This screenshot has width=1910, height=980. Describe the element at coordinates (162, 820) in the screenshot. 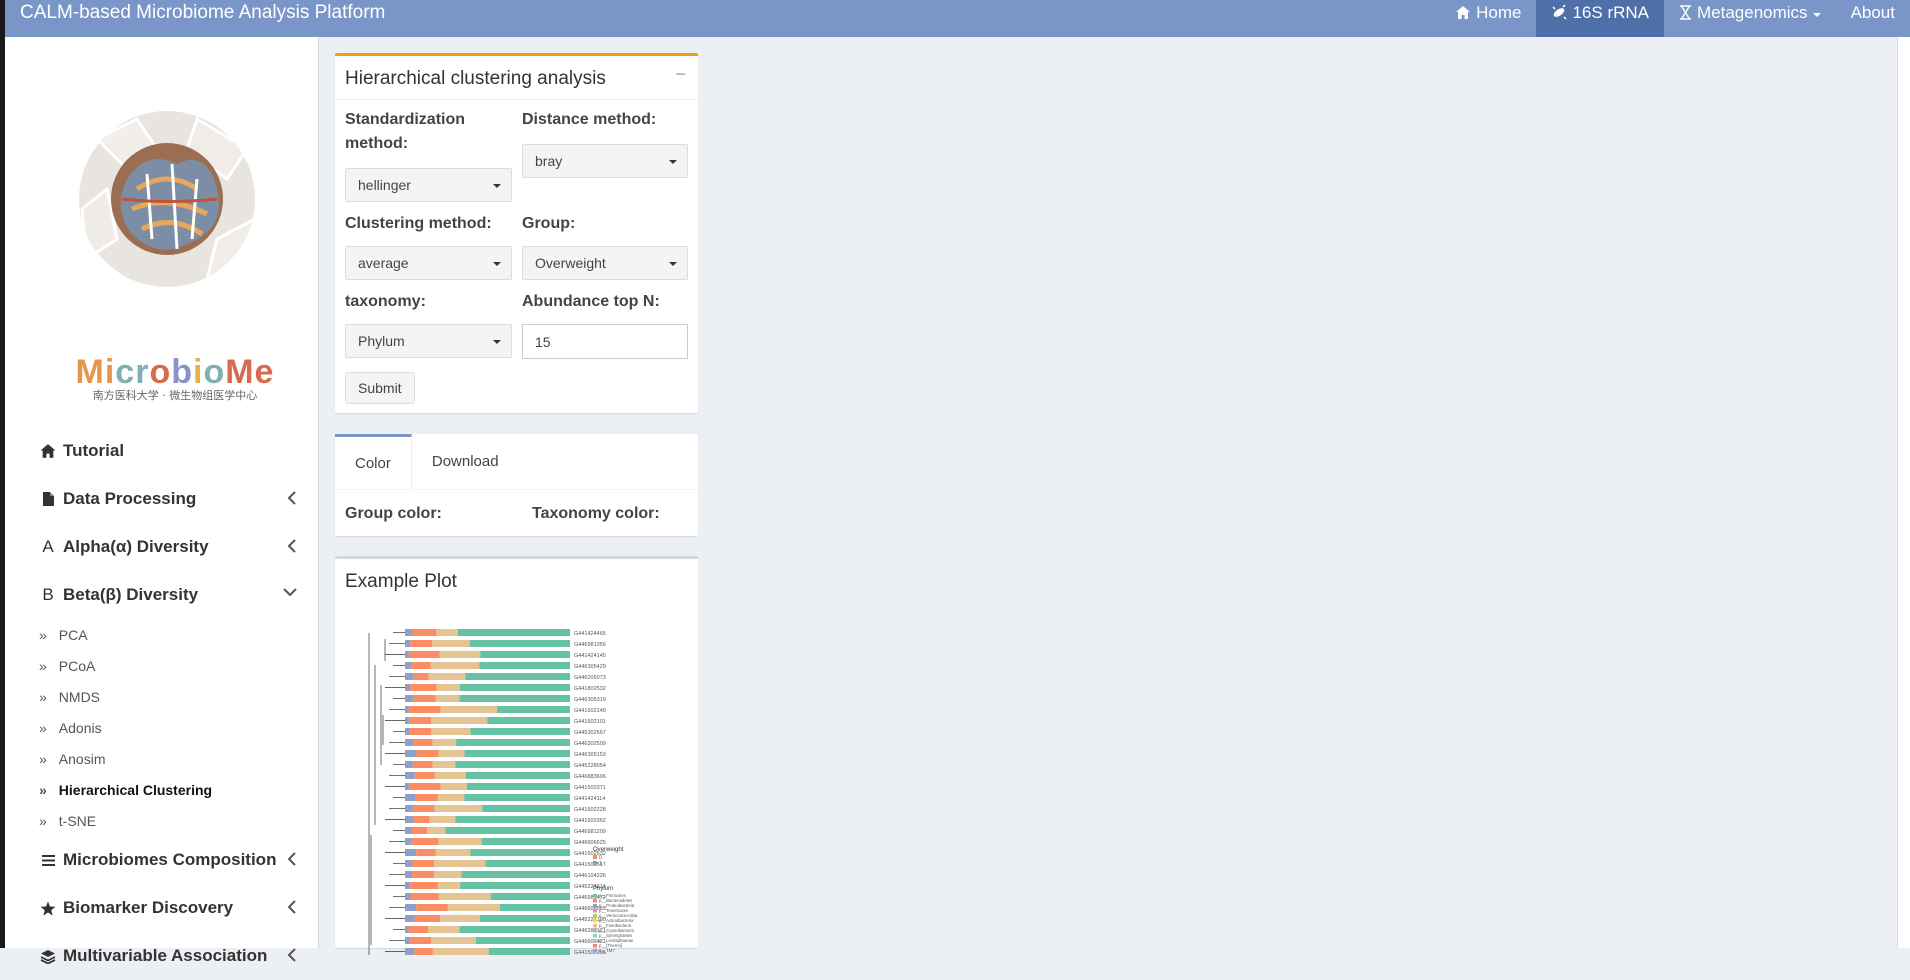

I see `submenu-tsne: » t-SNE` at that location.